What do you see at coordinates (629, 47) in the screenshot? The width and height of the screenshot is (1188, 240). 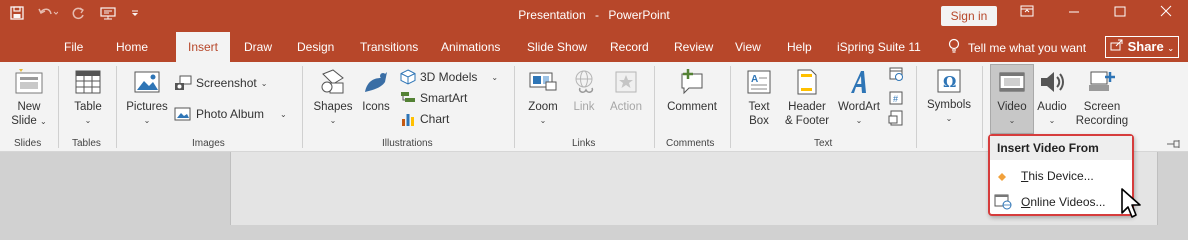 I see `tab-record: Record` at bounding box center [629, 47].